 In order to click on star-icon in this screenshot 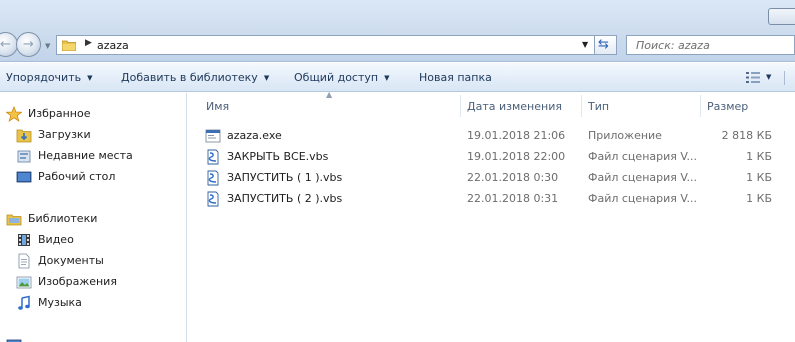, I will do `click(14, 114)`.